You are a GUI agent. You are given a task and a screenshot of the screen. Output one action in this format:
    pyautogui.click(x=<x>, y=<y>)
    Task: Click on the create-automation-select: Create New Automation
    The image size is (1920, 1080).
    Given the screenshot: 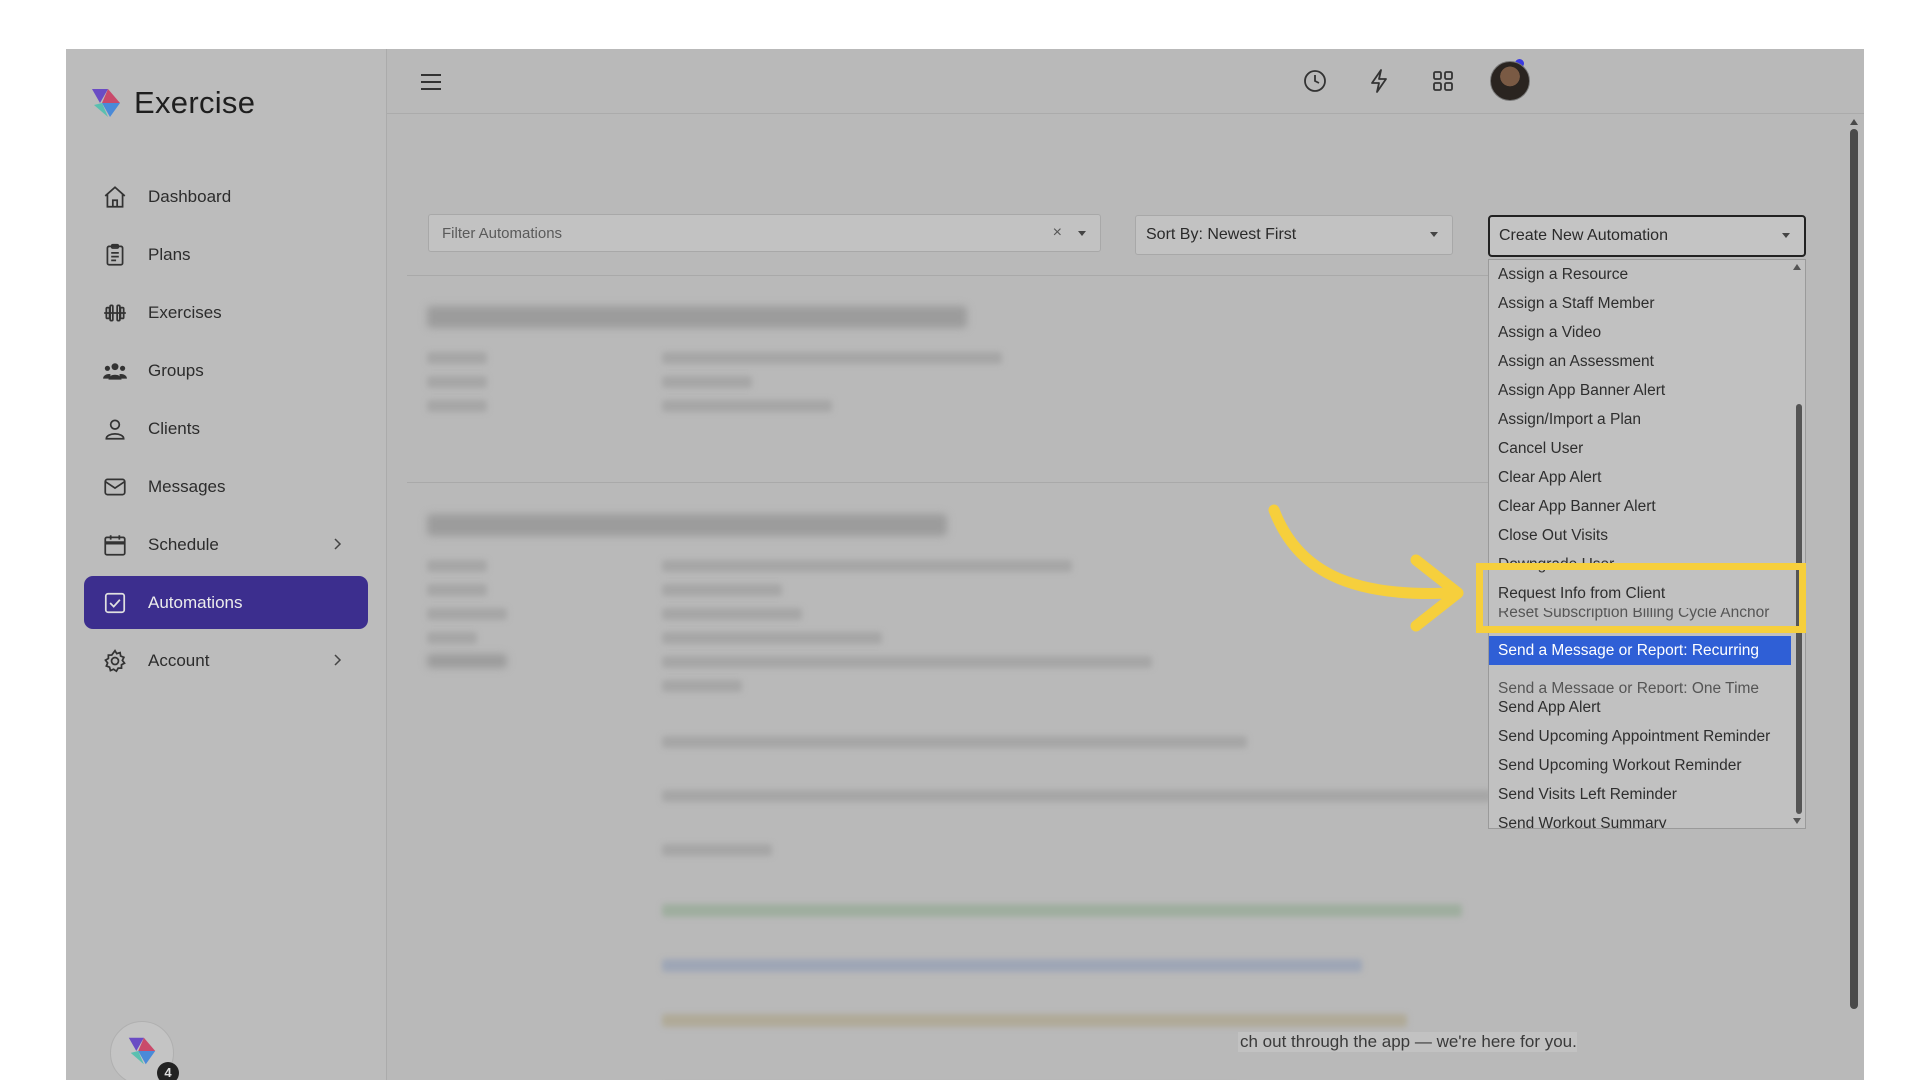 What is the action you would take?
    pyautogui.click(x=1647, y=236)
    